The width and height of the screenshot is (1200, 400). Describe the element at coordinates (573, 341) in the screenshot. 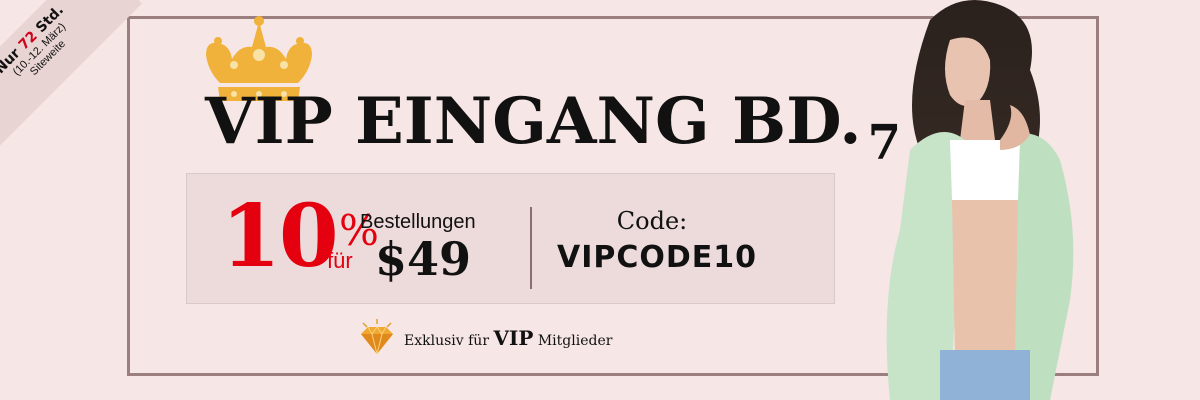

I see `exclusive-suffix: Mitglieder` at that location.